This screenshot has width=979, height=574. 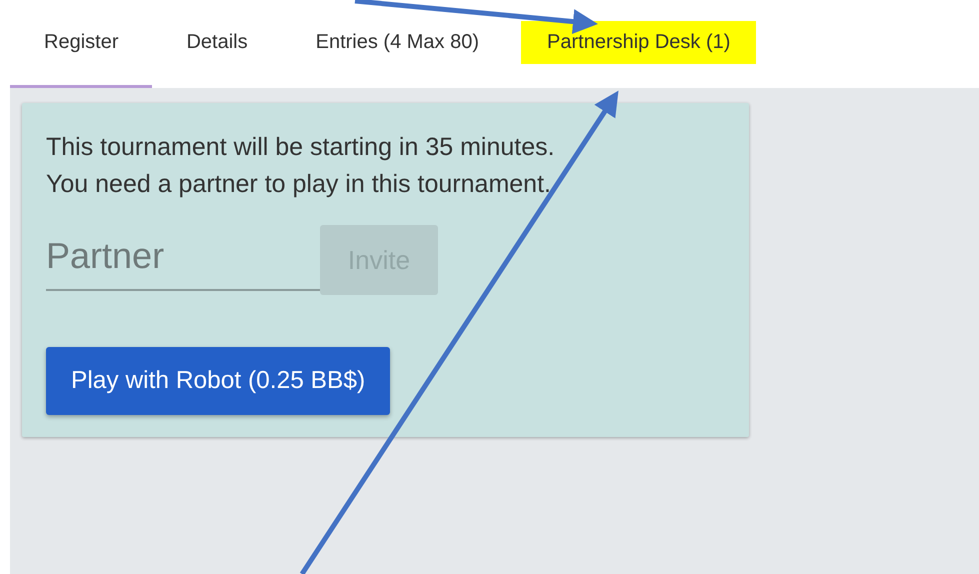 I want to click on tab: Entries (4 Max 80), so click(x=398, y=44).